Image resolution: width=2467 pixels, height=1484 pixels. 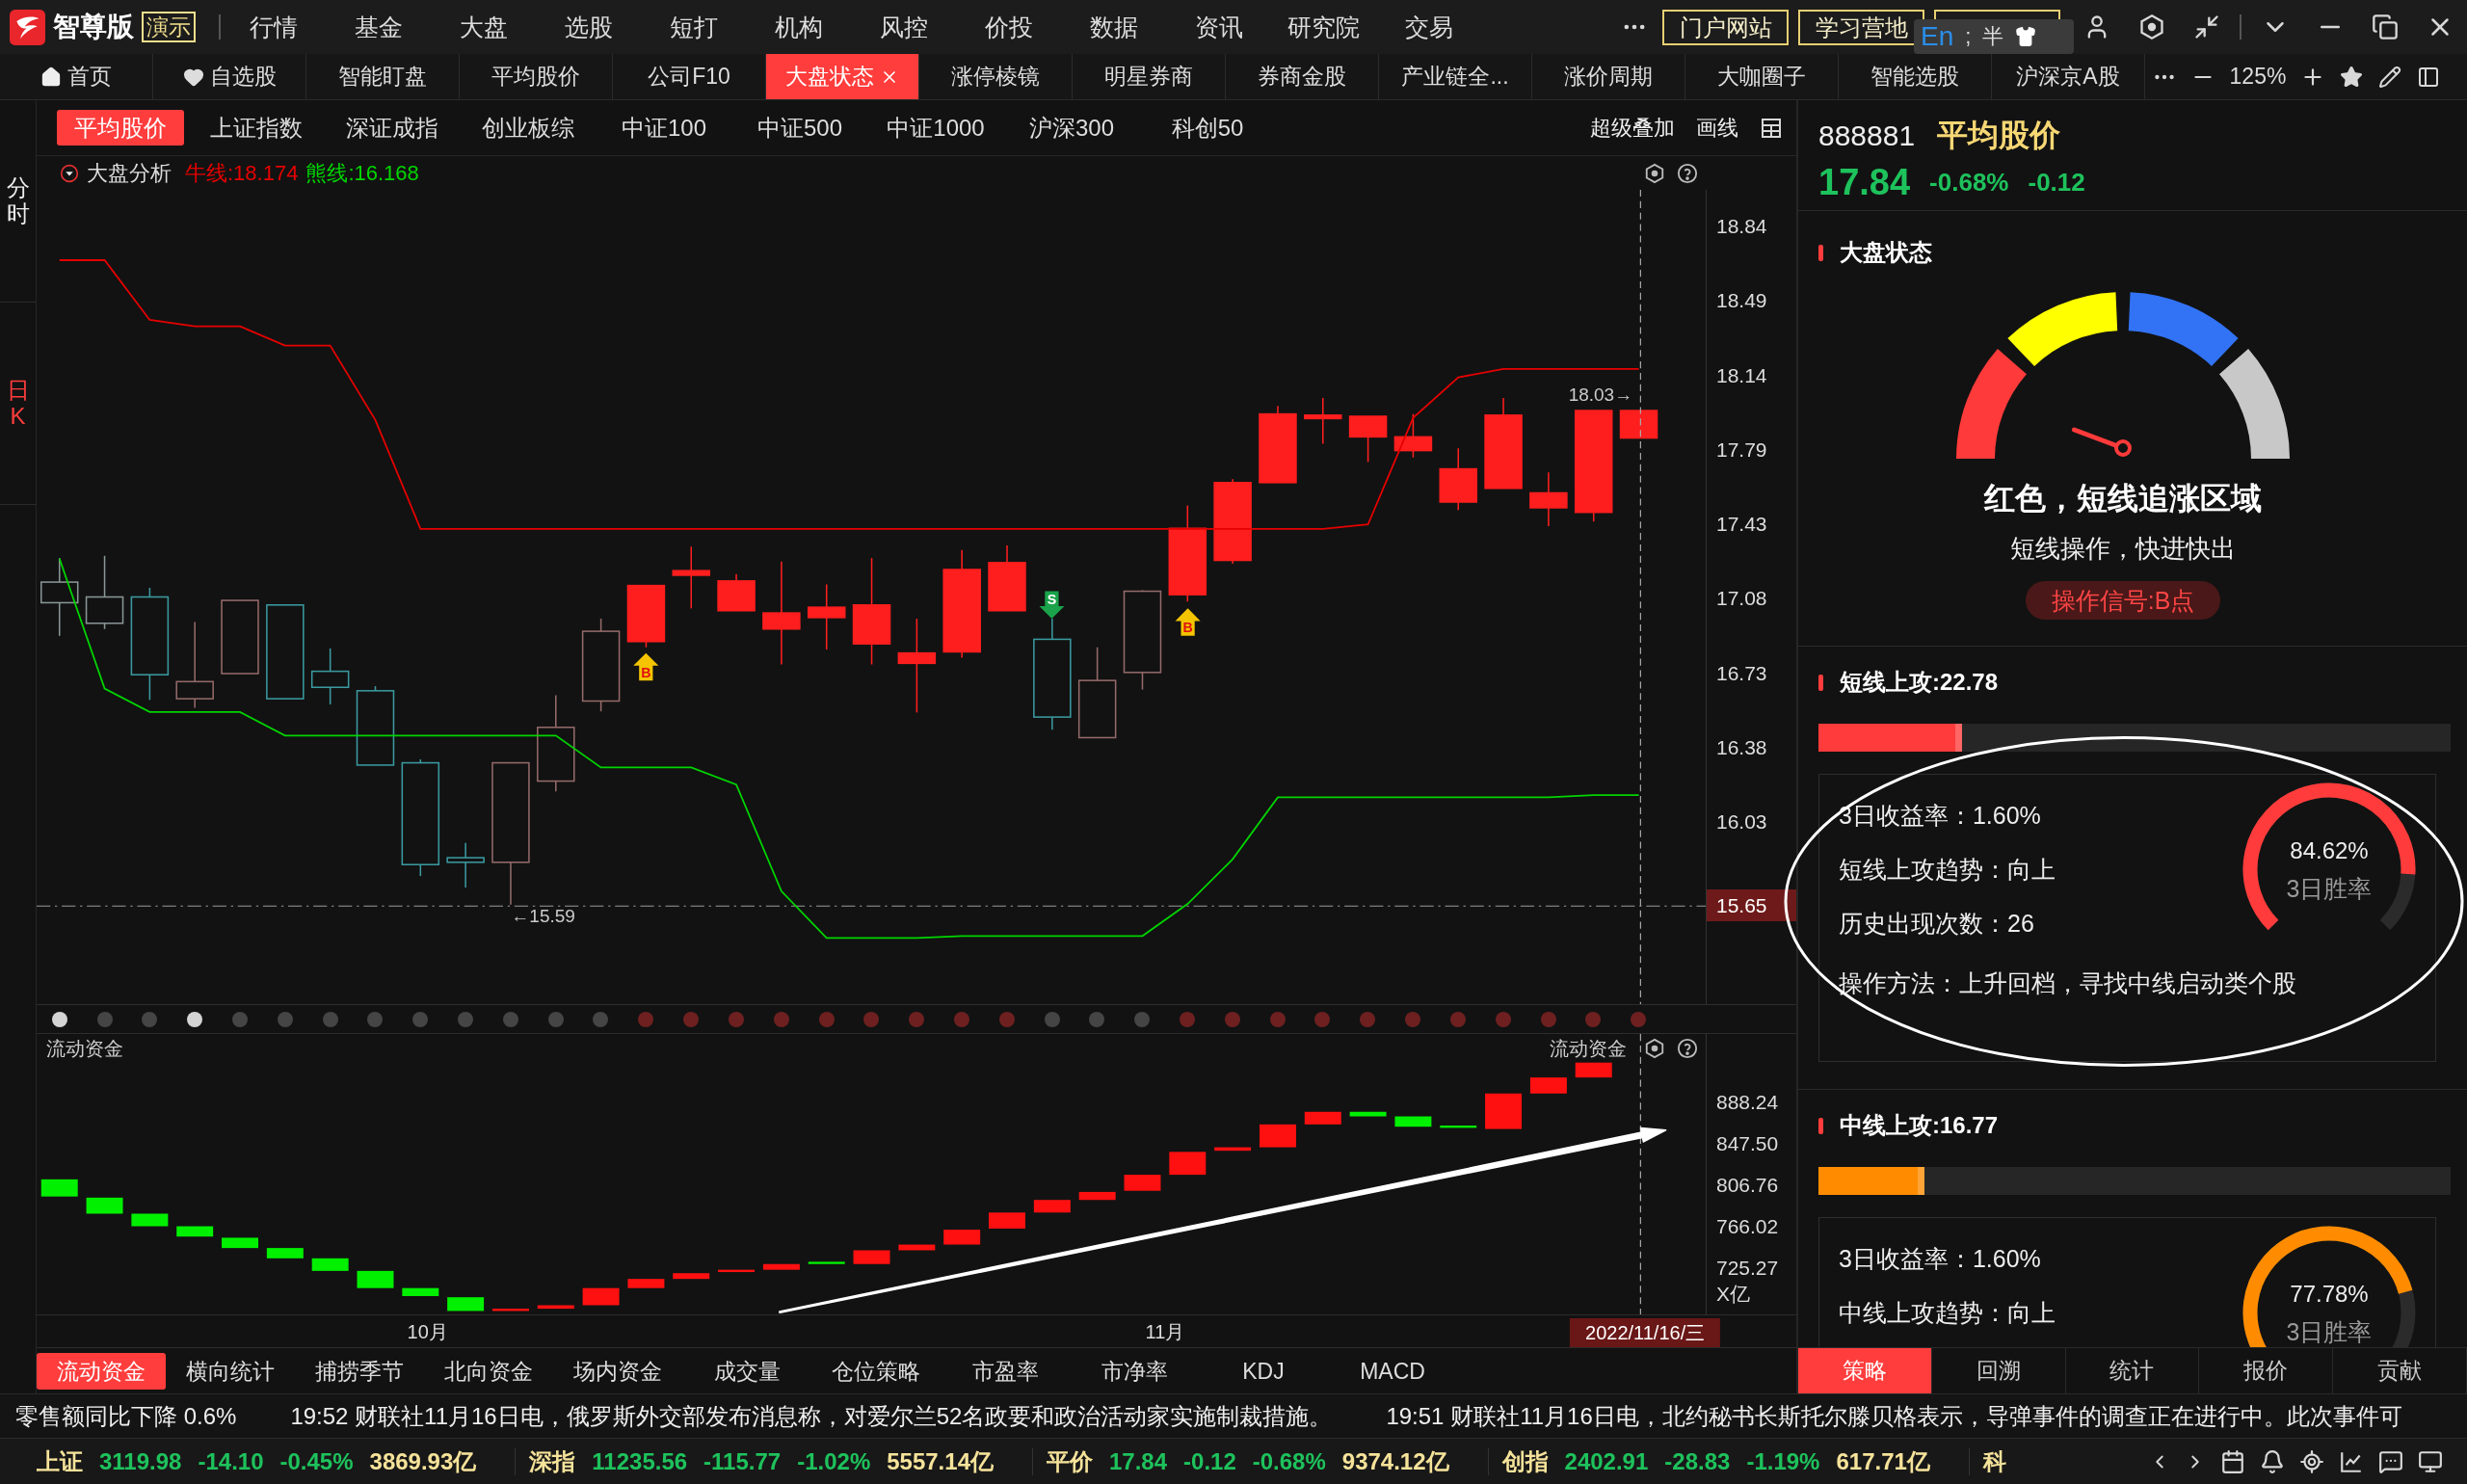 What do you see at coordinates (588, 27) in the screenshot?
I see `menu-item: 选股` at bounding box center [588, 27].